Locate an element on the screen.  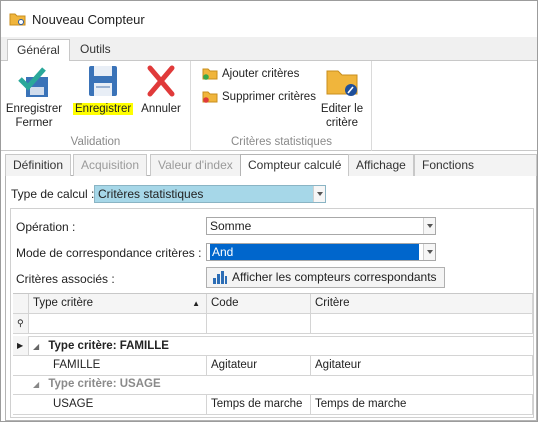
table-cell-code: Temps de marche is located at coordinates (259, 405).